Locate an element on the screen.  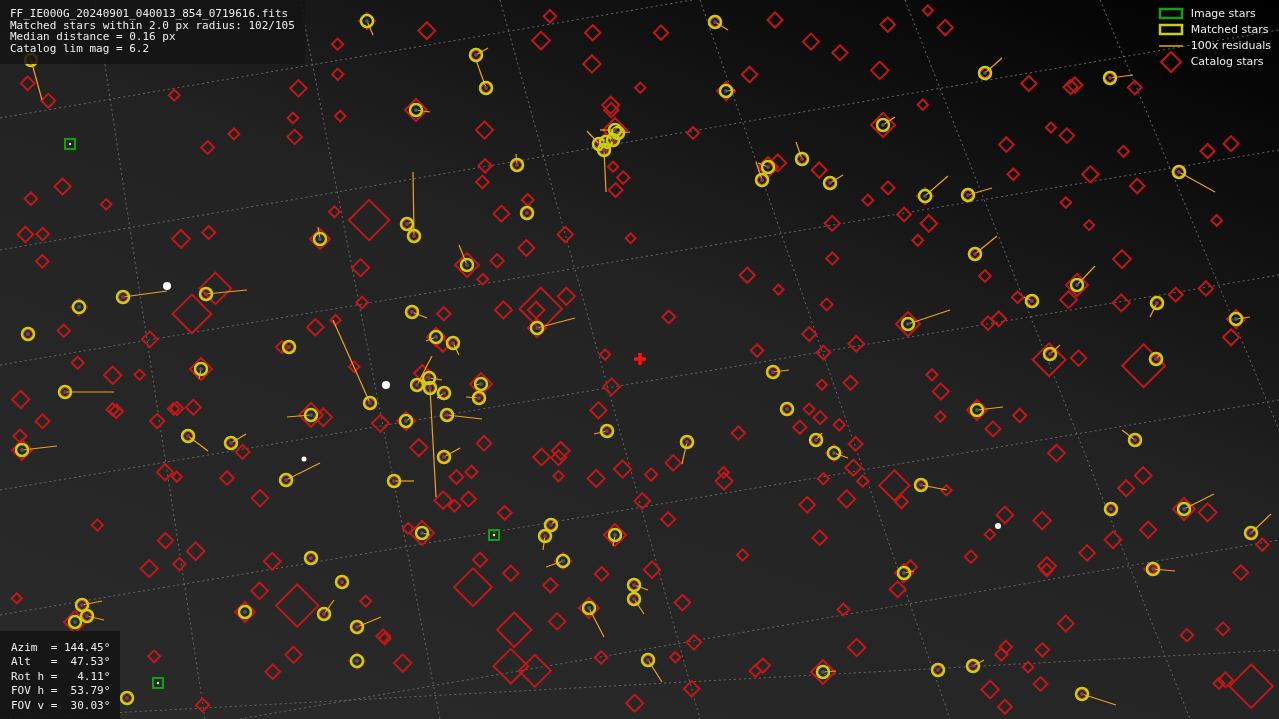
pointing-text-line: Alt = 47.53° is located at coordinates (61, 662).